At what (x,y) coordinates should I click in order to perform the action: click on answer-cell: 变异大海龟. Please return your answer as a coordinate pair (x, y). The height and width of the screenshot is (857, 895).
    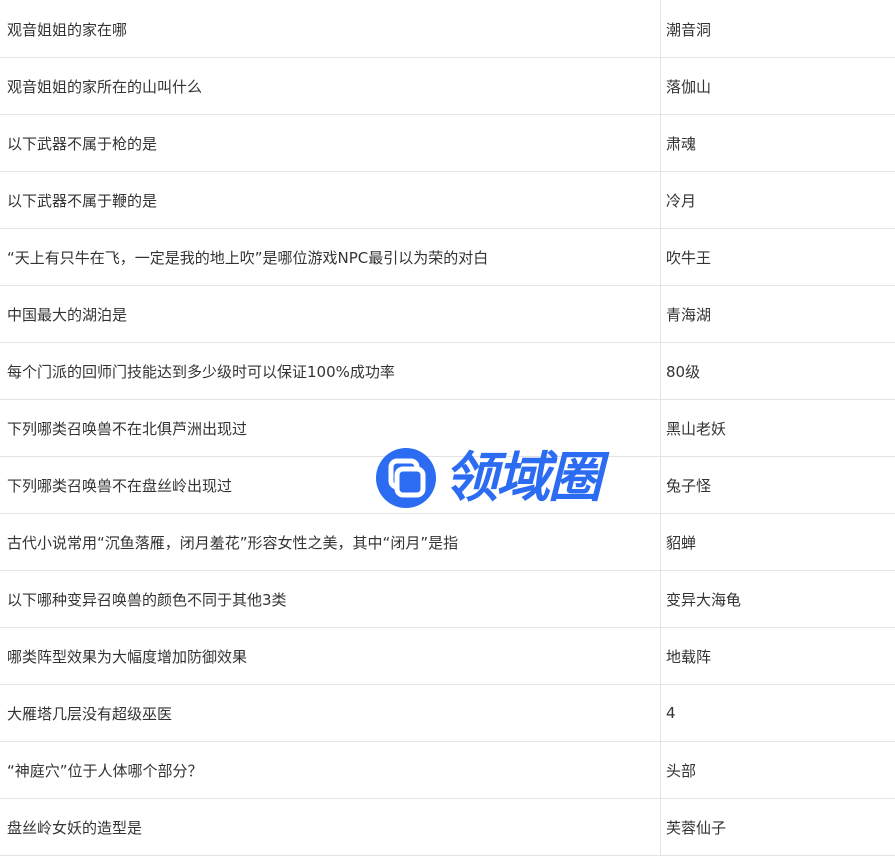
    Looking at the image, I should click on (777, 599).